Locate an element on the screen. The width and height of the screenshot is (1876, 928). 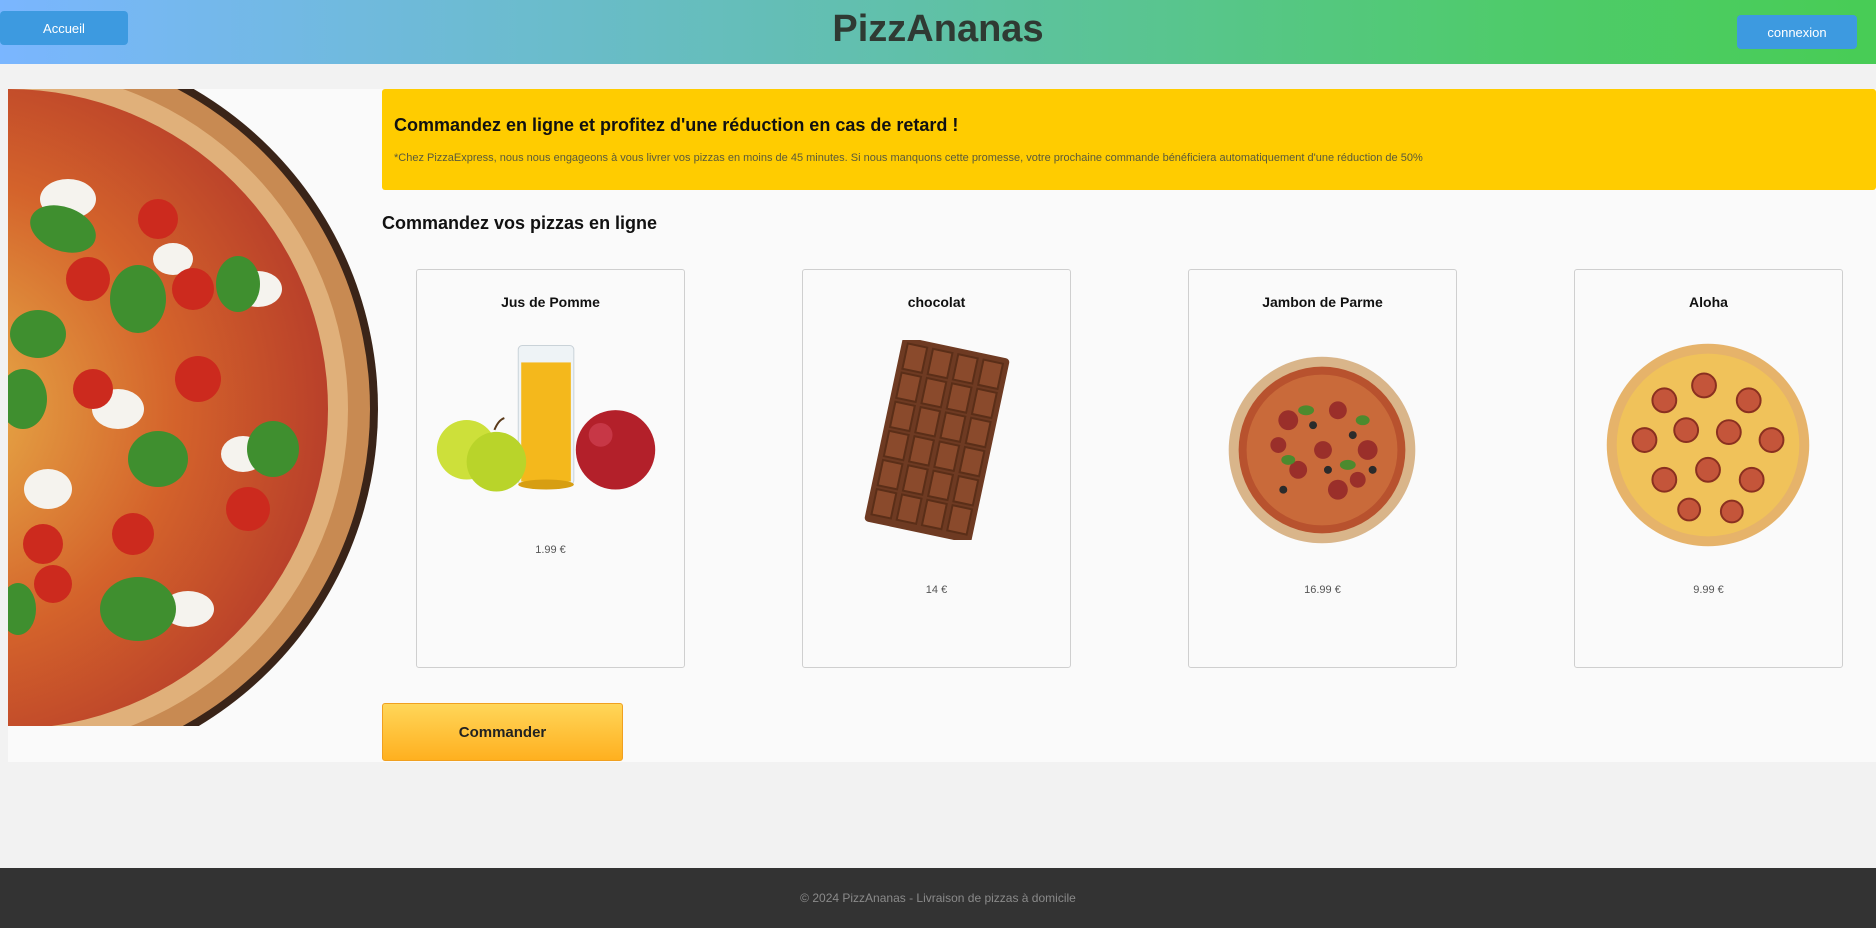
product-price: 14 € is located at coordinates (936, 590).